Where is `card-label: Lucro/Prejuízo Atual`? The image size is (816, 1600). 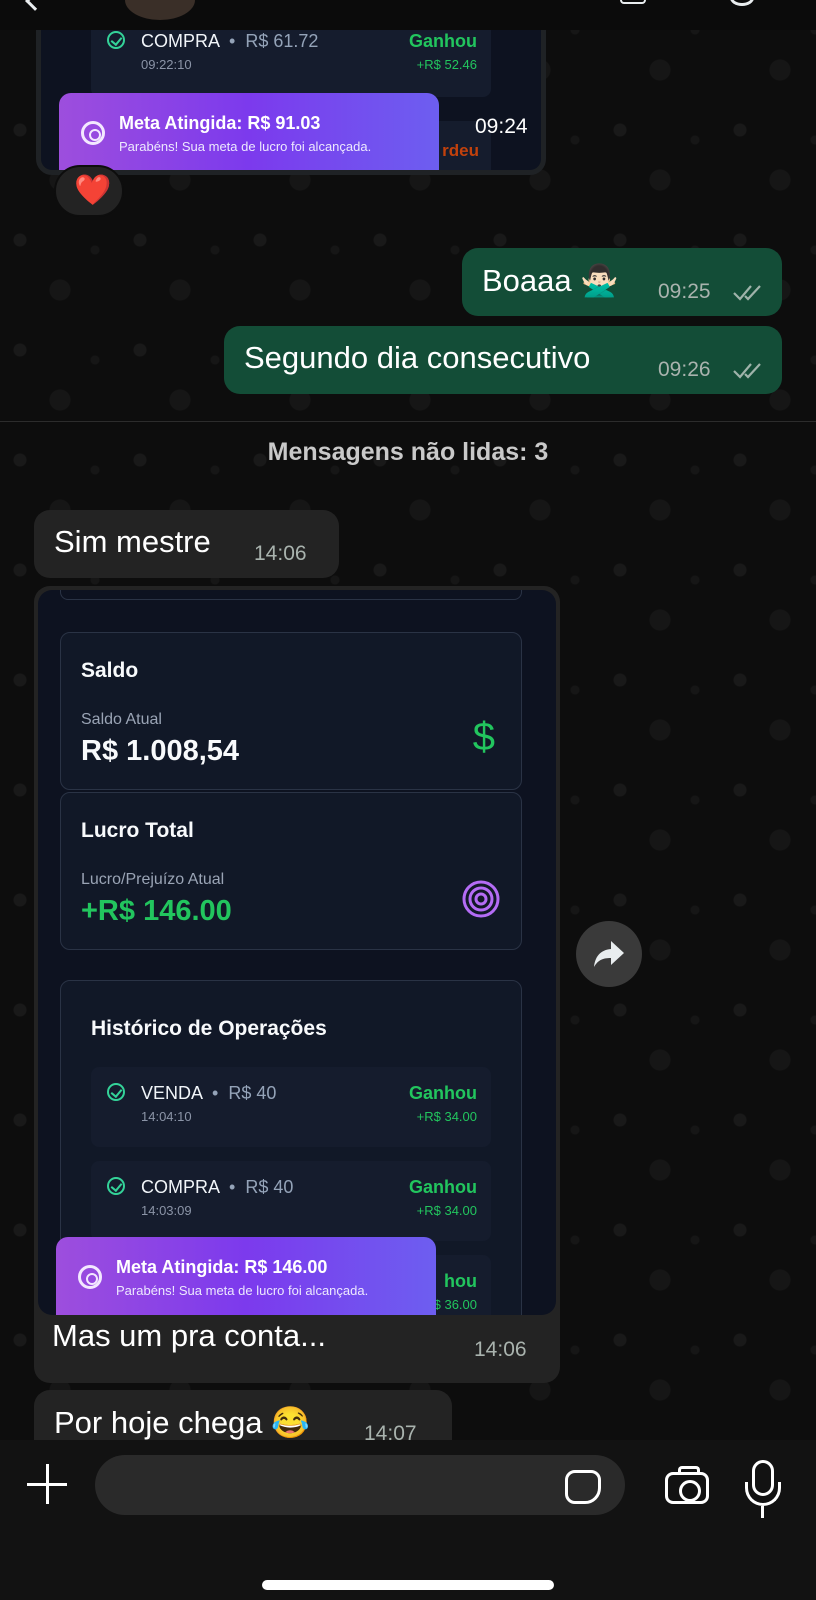
card-label: Lucro/Prejuízo Atual is located at coordinates (153, 879).